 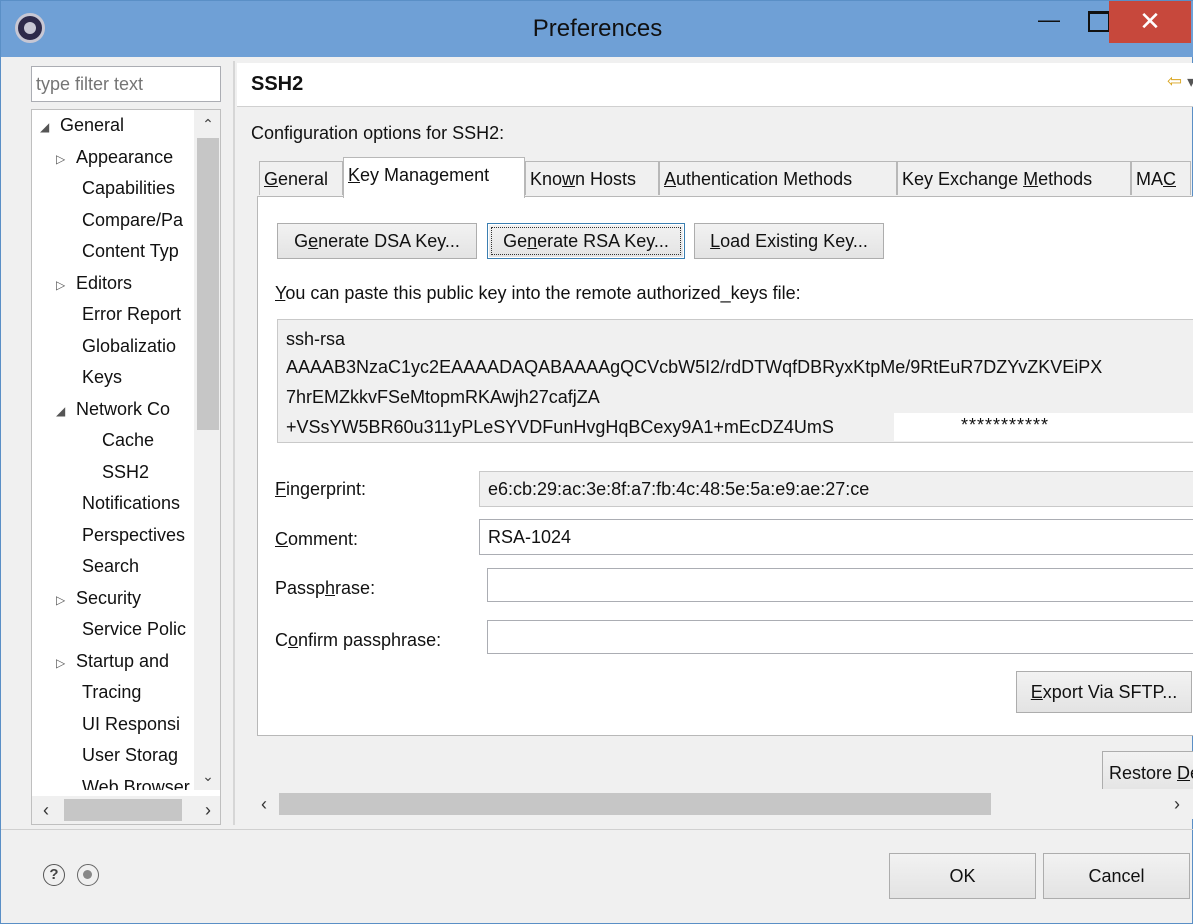 I want to click on tree-item-label: Search, so click(x=111, y=566).